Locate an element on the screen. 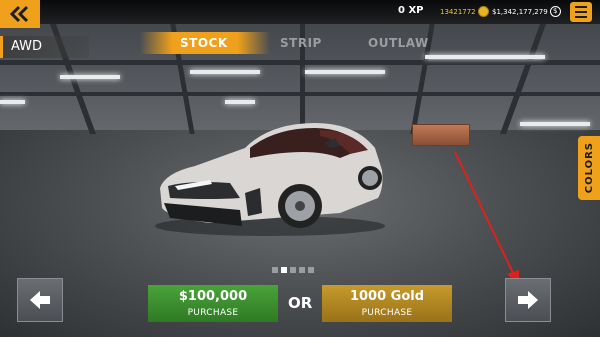 This screenshot has height=337, width=600. xp-counter: 0 XP is located at coordinates (411, 10).